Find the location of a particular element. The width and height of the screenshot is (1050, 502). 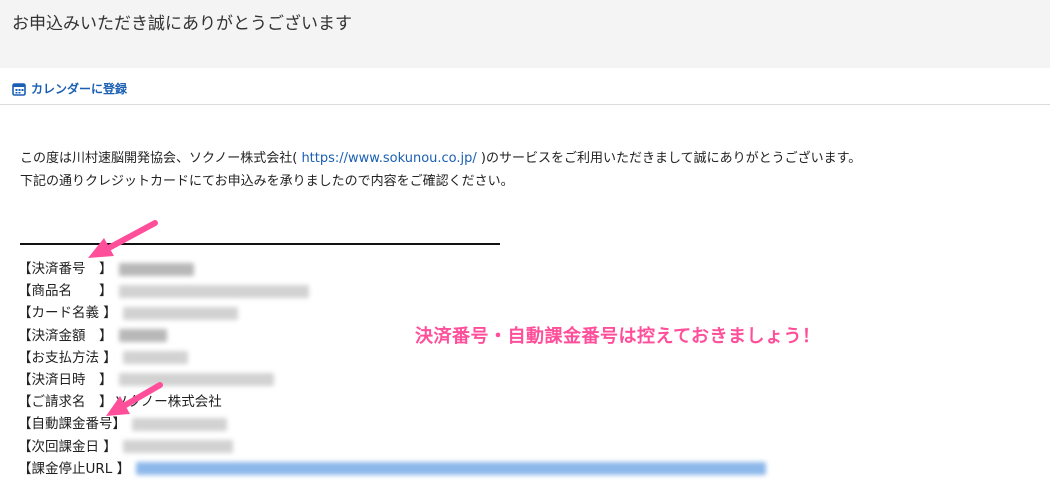

annotation-arrows is located at coordinates (125, 318).